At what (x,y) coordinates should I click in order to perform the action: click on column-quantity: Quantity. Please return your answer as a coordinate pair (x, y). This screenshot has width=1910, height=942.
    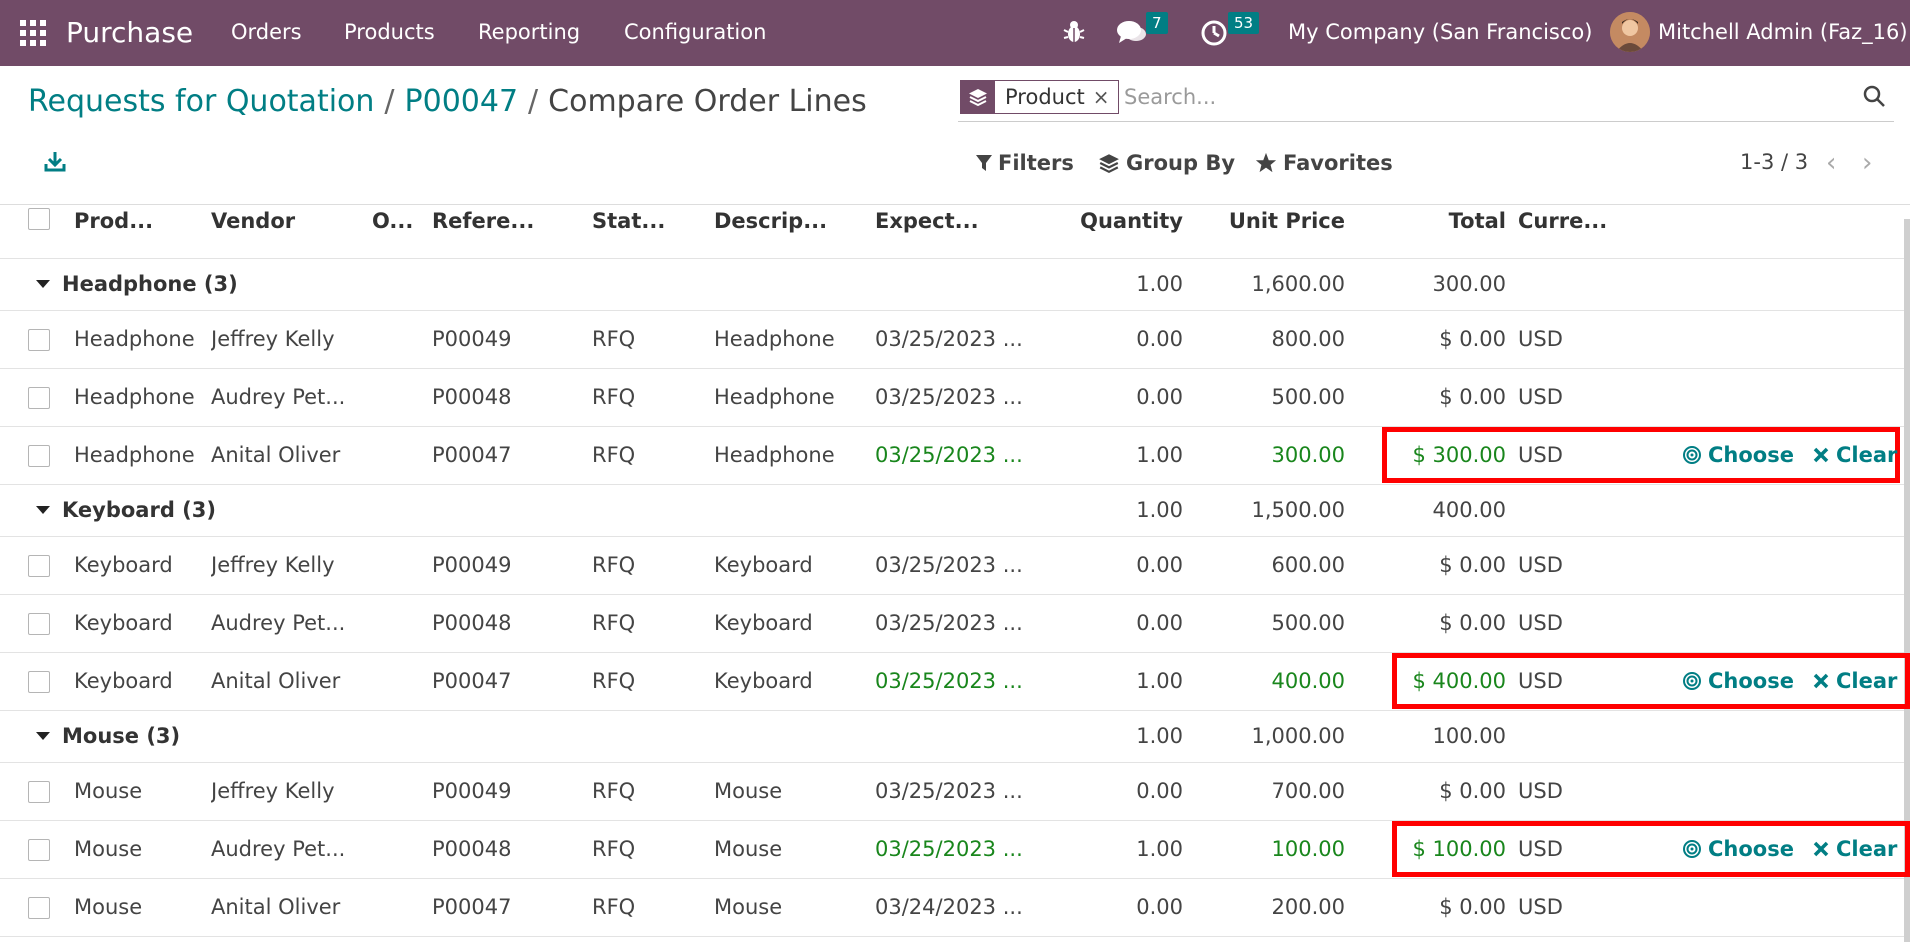
    Looking at the image, I should click on (1116, 221).